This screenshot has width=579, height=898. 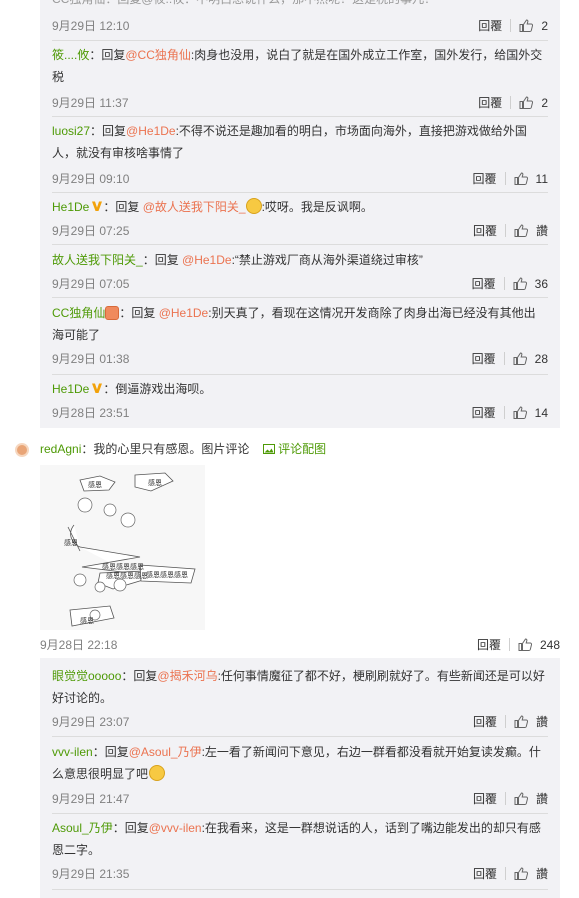 What do you see at coordinates (109, 389) in the screenshot?
I see `reply-prefix: ：` at bounding box center [109, 389].